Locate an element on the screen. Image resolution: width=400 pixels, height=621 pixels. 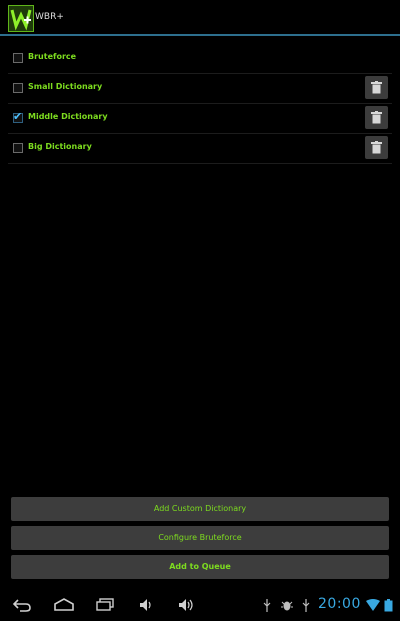
debug-icon is located at coordinates (287, 606).